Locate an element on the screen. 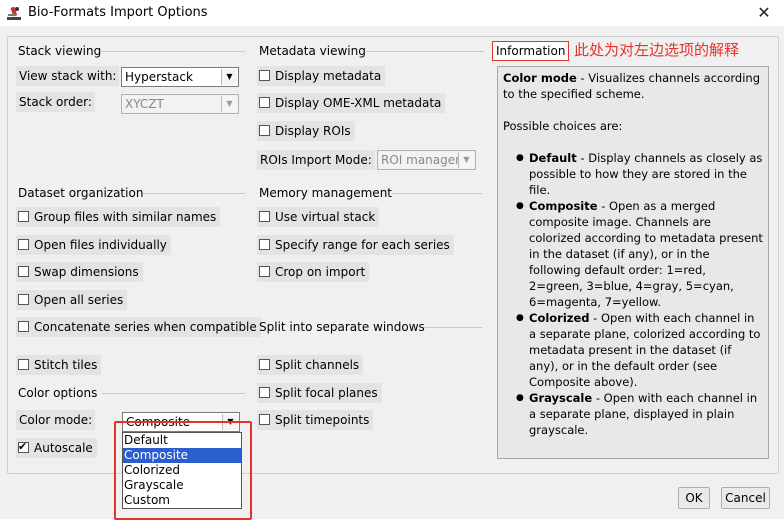  choice-name: Default is located at coordinates (553, 158).